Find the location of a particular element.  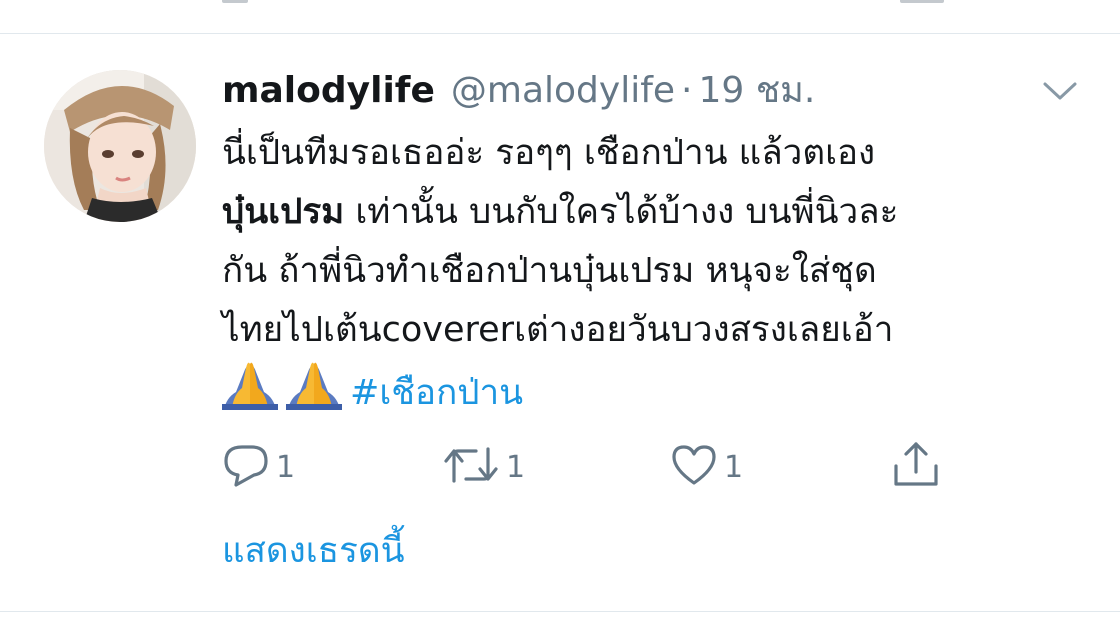

retweet-count: 1 is located at coordinates (516, 467).